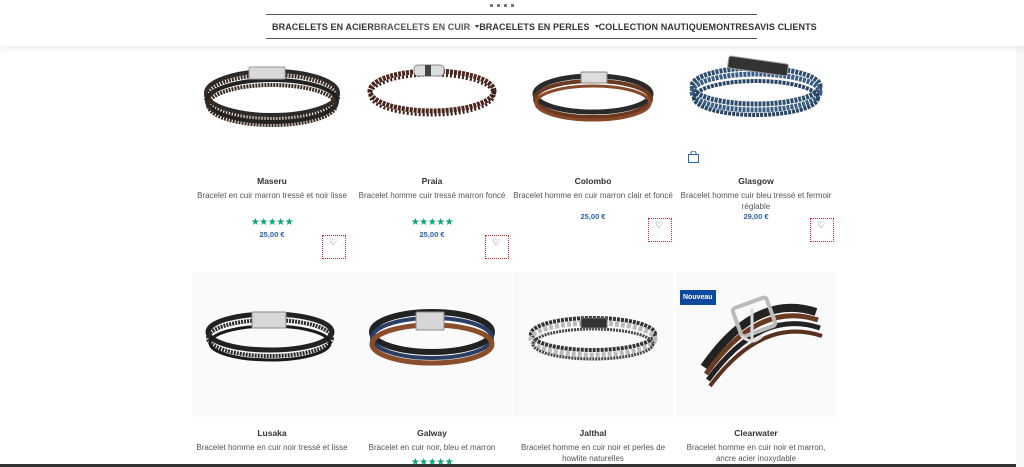 The height and width of the screenshot is (467, 1024). What do you see at coordinates (520, 3) in the screenshot?
I see `header-top-decoration` at bounding box center [520, 3].